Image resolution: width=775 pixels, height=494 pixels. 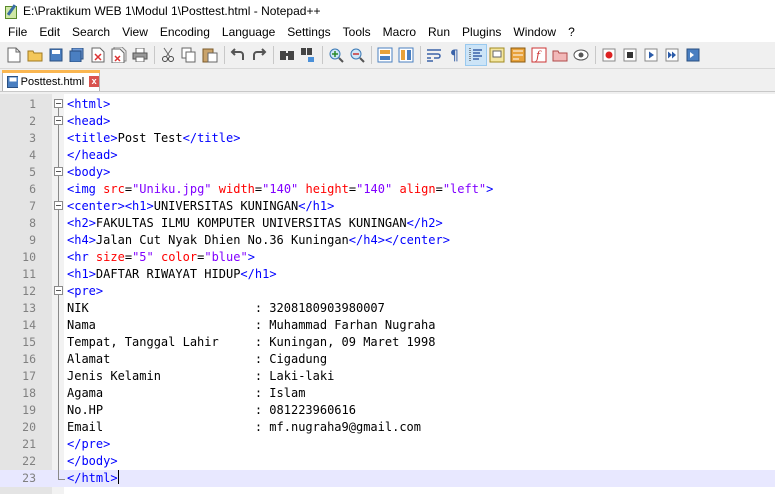 What do you see at coordinates (387, 444) in the screenshot?
I see `code-line: 21 </pre>` at bounding box center [387, 444].